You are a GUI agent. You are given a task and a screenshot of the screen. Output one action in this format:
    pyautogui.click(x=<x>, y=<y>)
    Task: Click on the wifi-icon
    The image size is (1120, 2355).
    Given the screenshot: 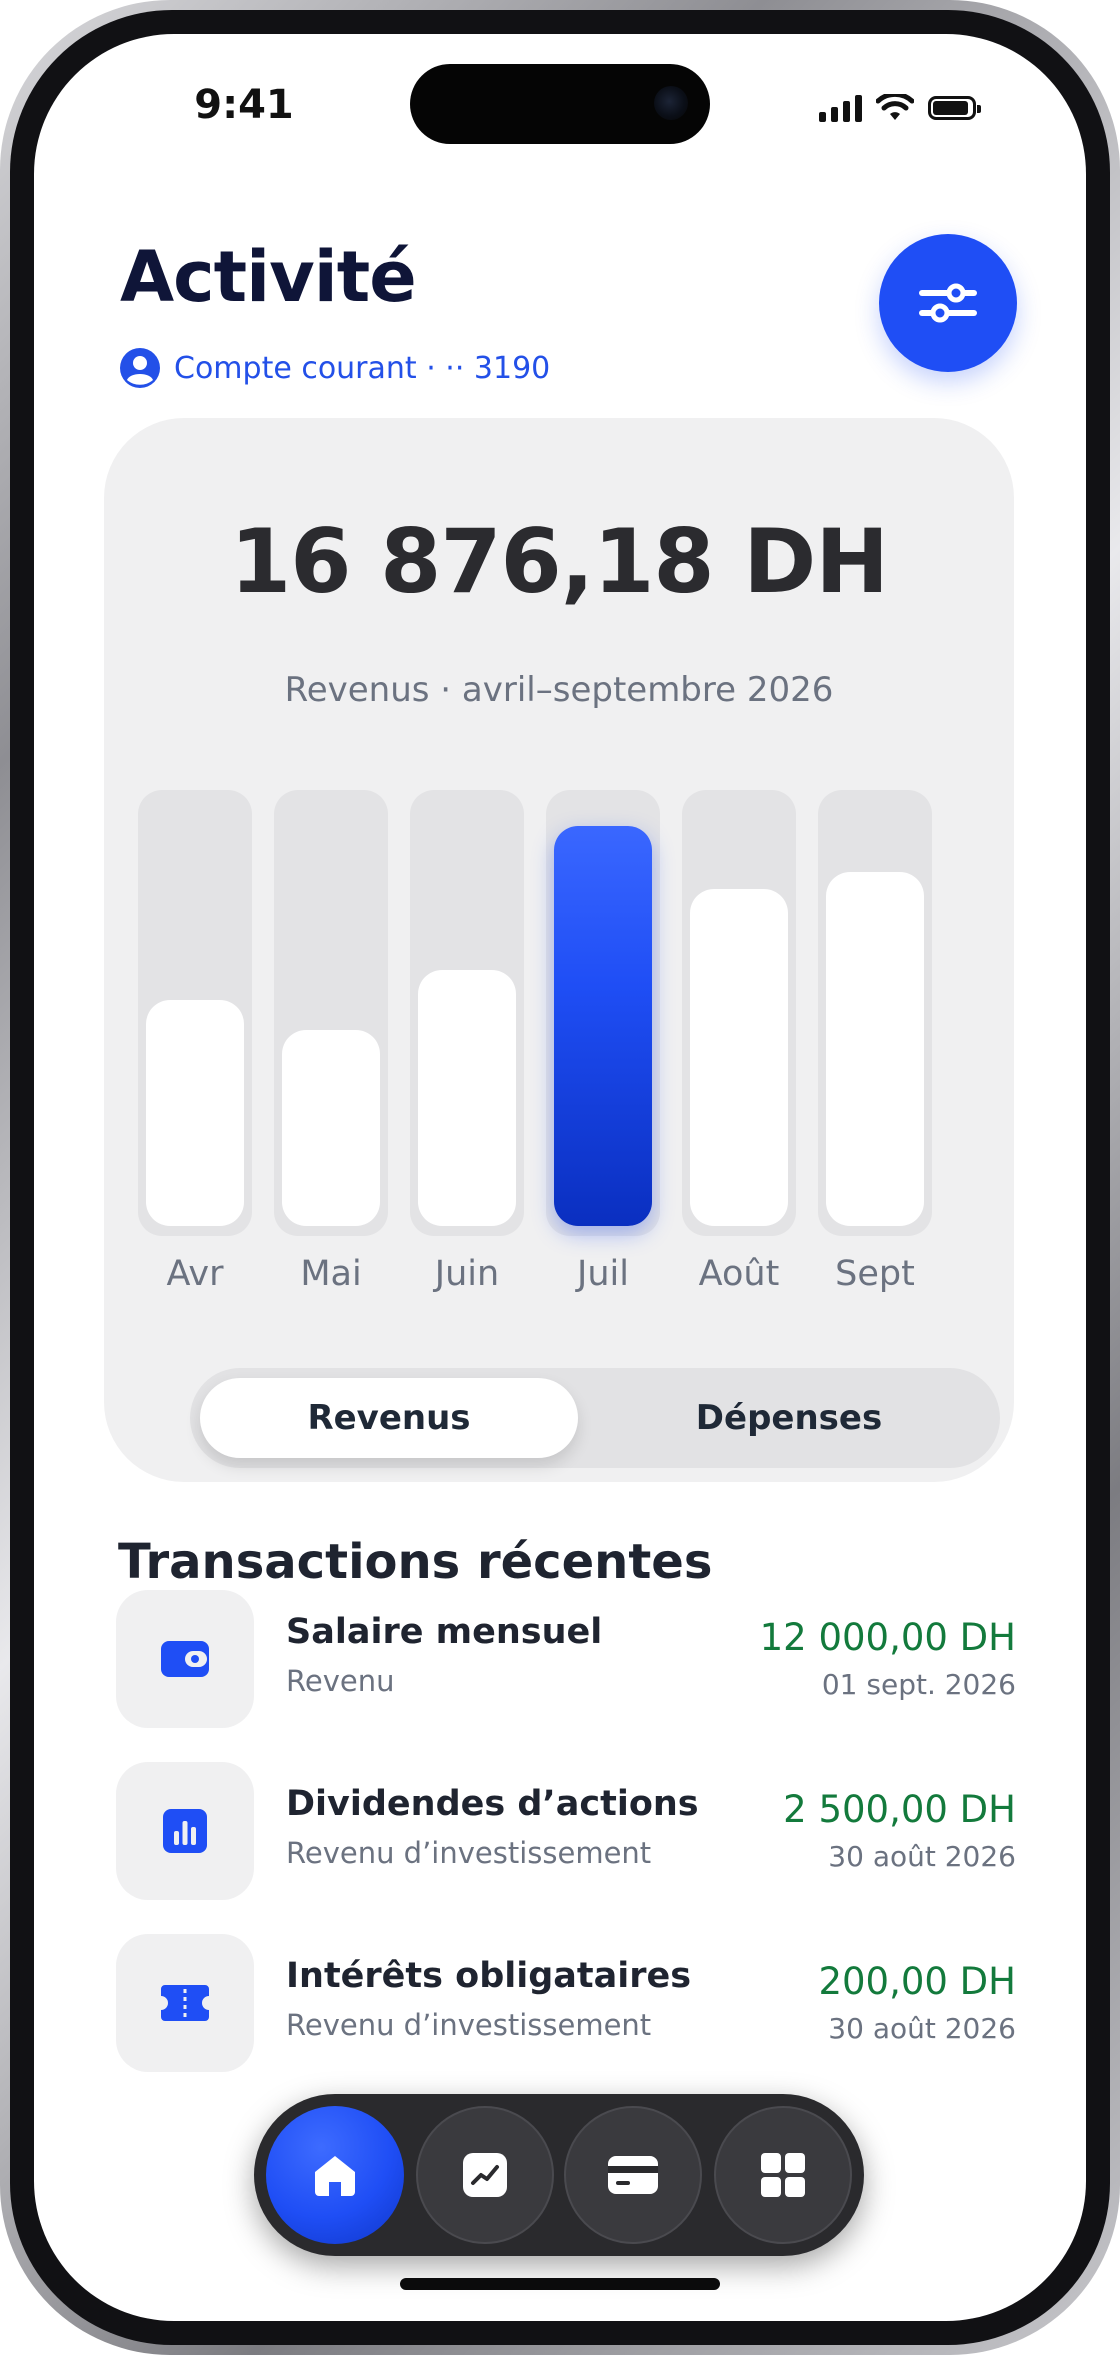 What is the action you would take?
    pyautogui.click(x=895, y=107)
    